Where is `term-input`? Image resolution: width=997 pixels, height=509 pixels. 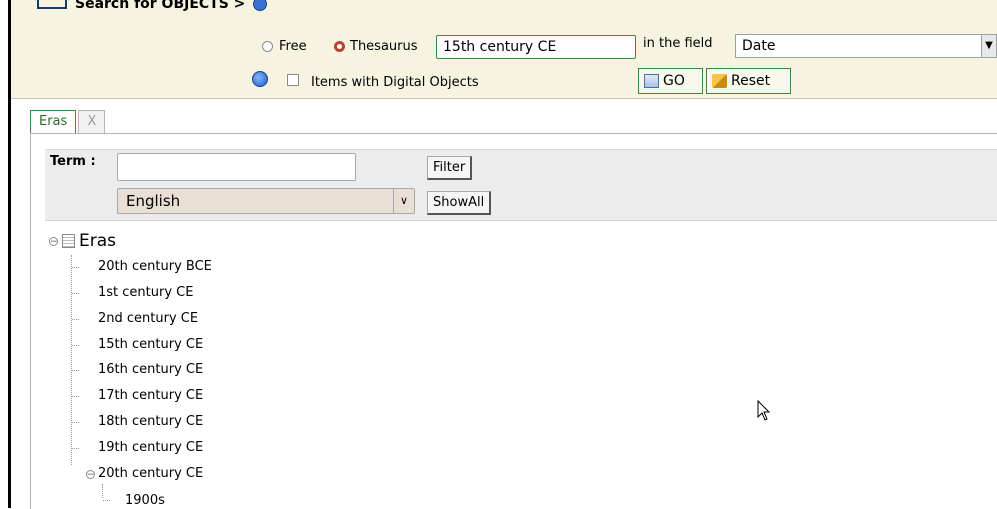
term-input is located at coordinates (236, 167).